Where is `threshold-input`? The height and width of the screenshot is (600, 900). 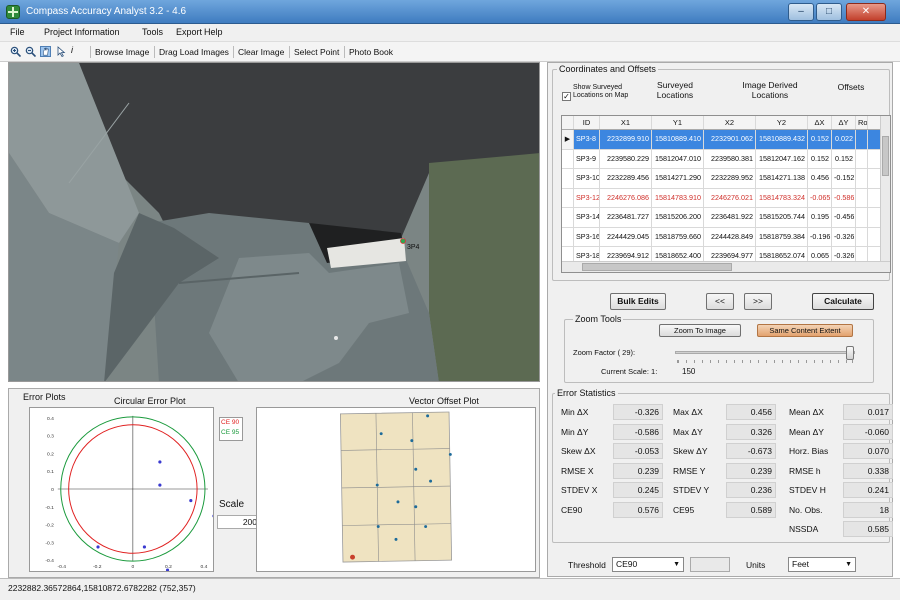 threshold-input is located at coordinates (710, 564).